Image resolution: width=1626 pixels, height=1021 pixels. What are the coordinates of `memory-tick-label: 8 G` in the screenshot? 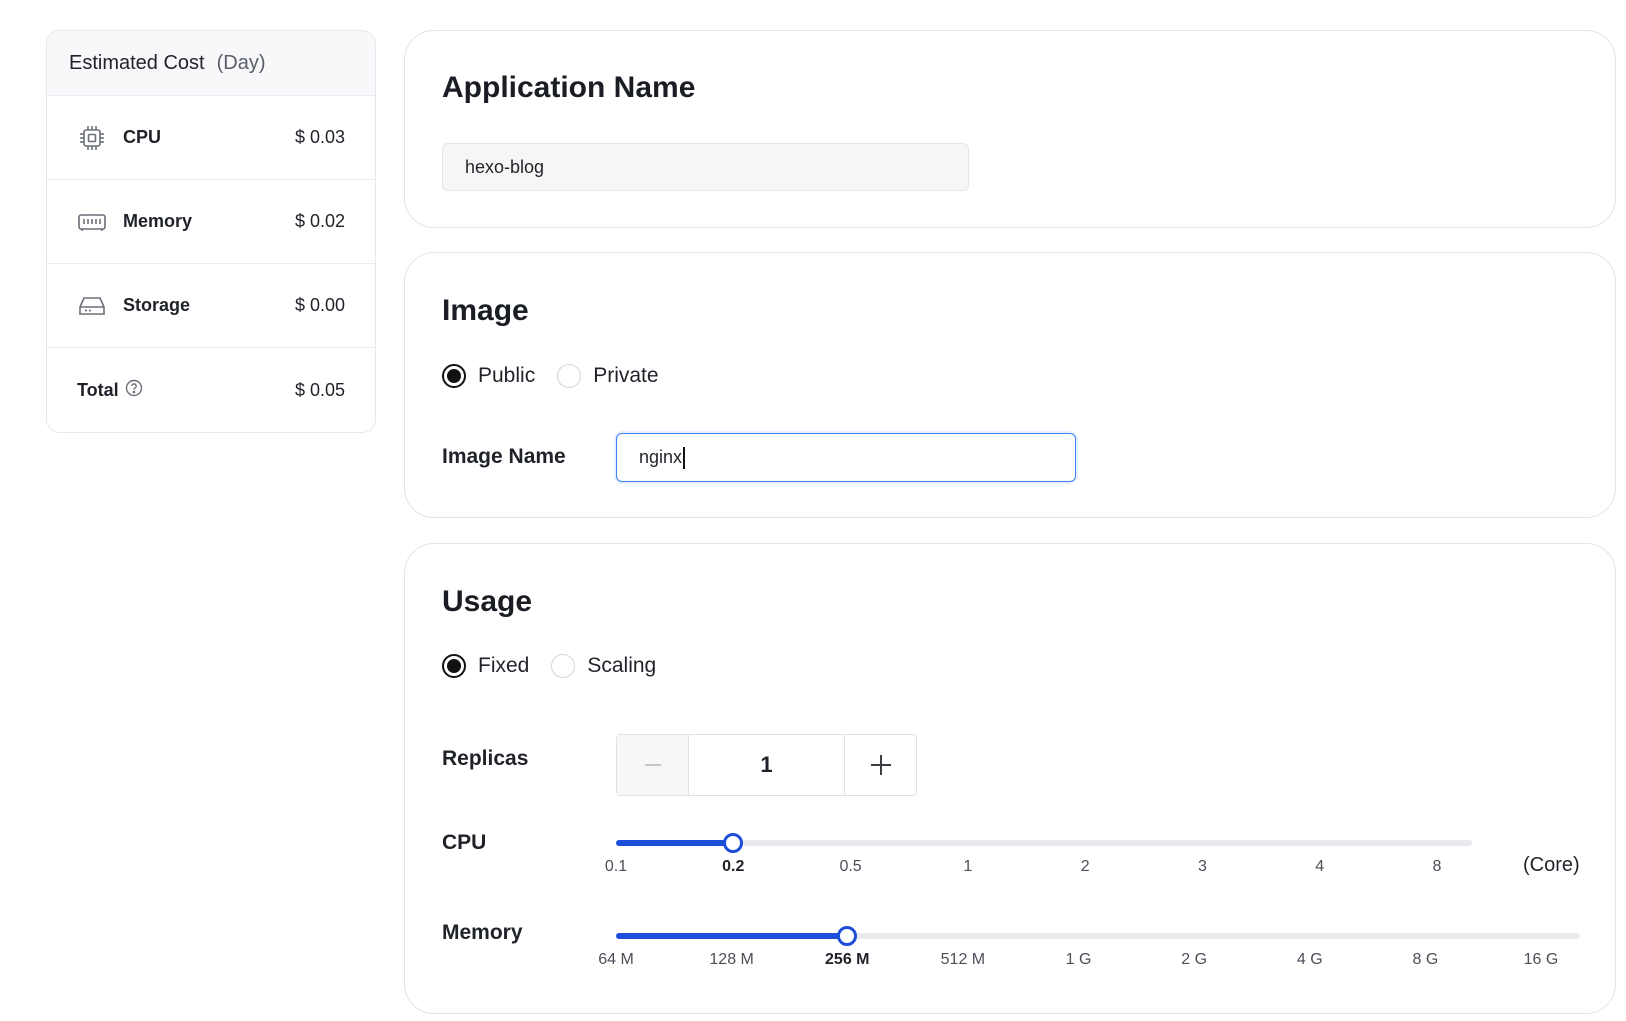 It's located at (1425, 960).